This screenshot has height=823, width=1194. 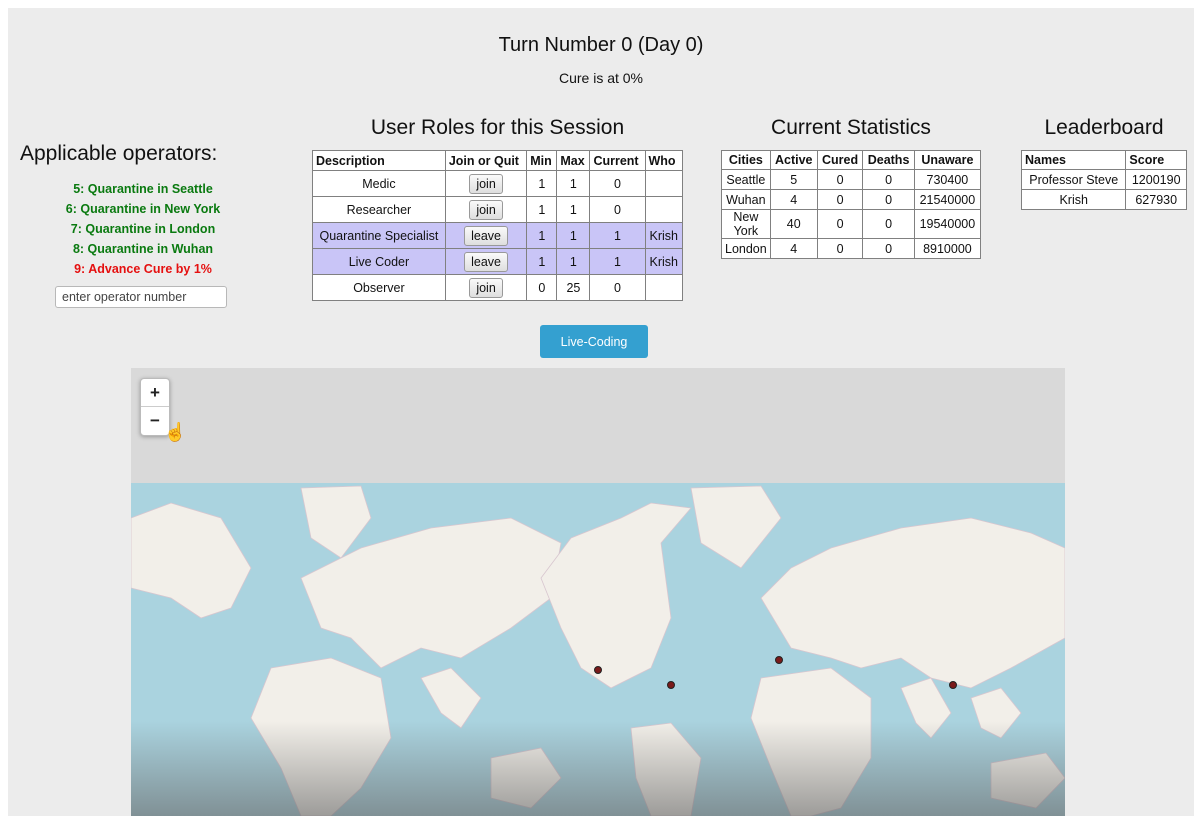 What do you see at coordinates (840, 160) in the screenshot?
I see `column-header: Cured` at bounding box center [840, 160].